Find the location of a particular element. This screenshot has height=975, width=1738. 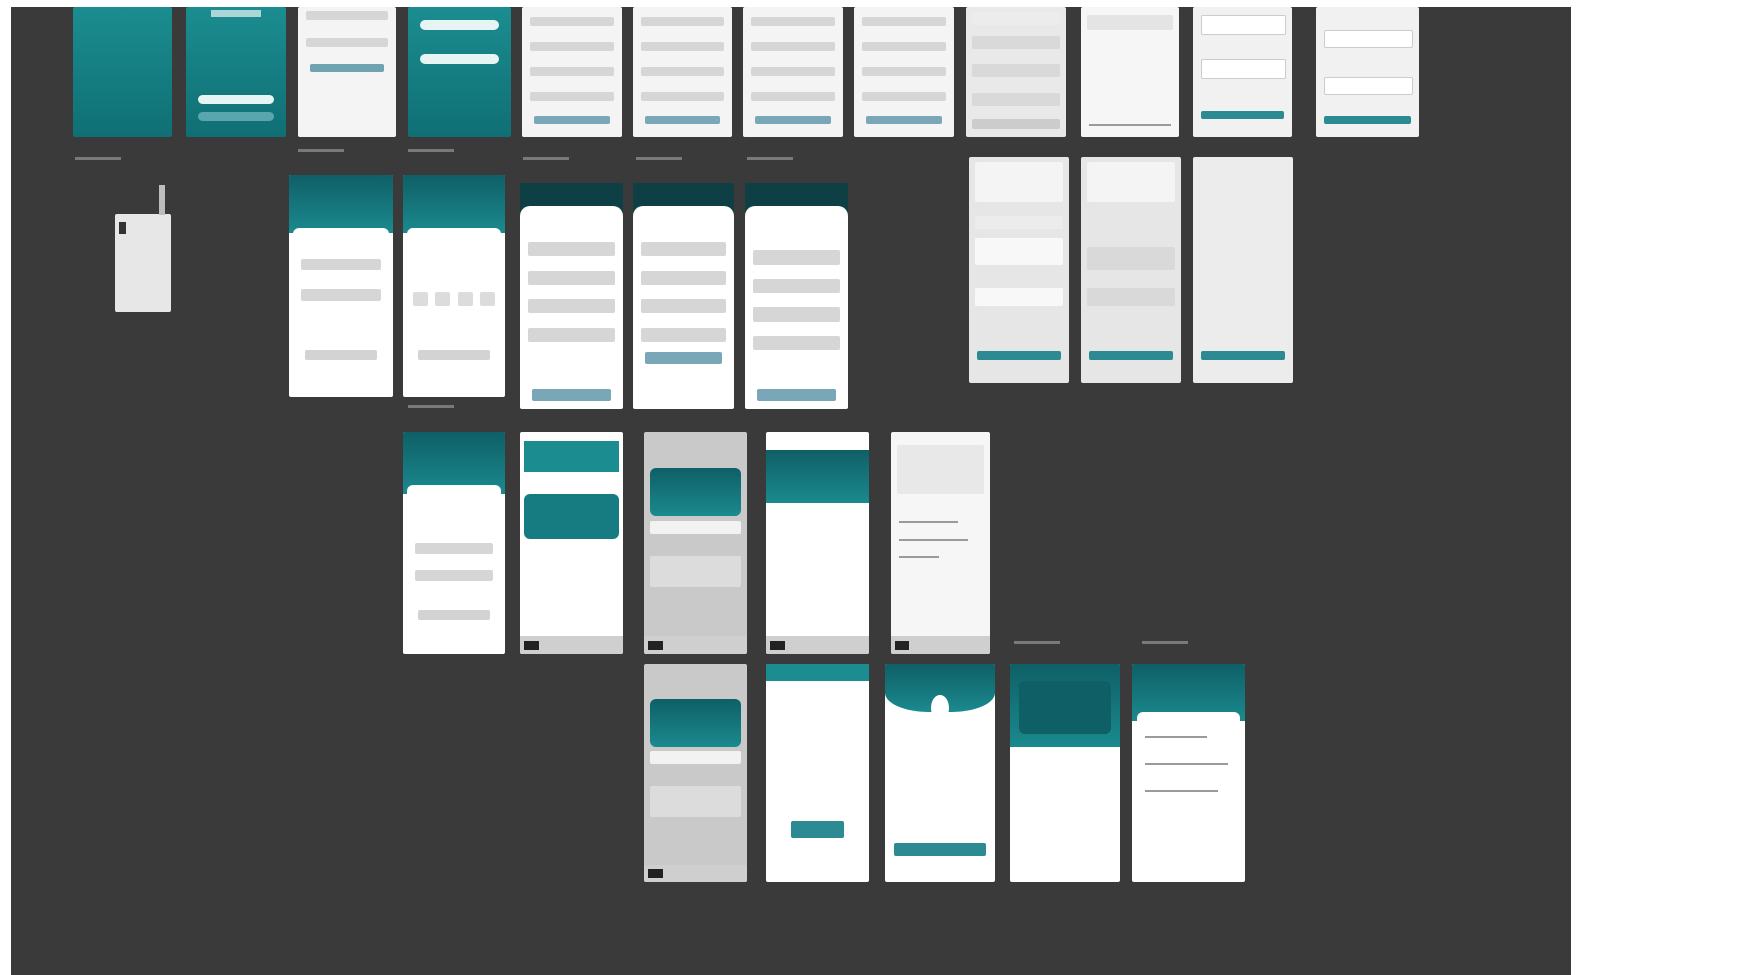

frame-detail-d is located at coordinates (1188, 773).